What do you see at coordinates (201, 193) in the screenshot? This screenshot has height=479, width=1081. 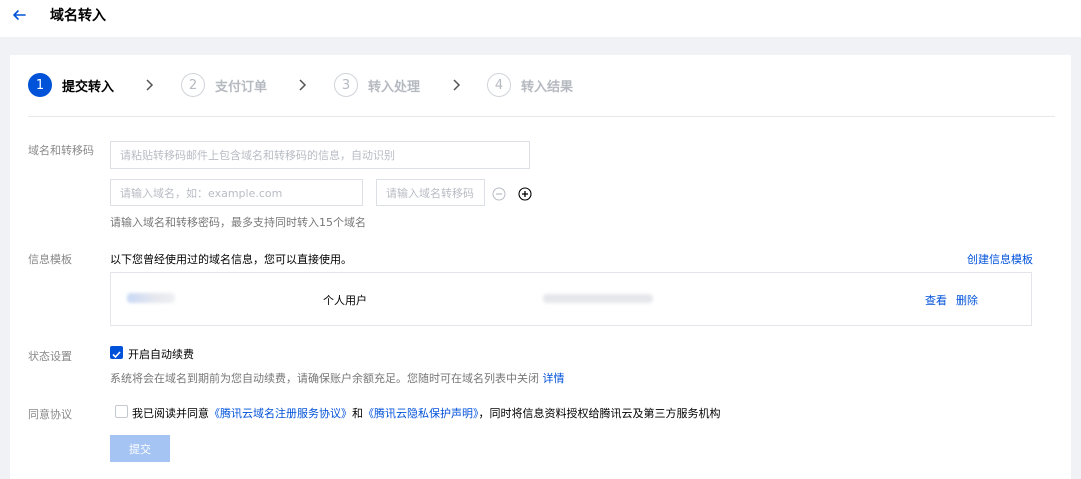 I see `placeholder: 请输入域名，如：example.com` at bounding box center [201, 193].